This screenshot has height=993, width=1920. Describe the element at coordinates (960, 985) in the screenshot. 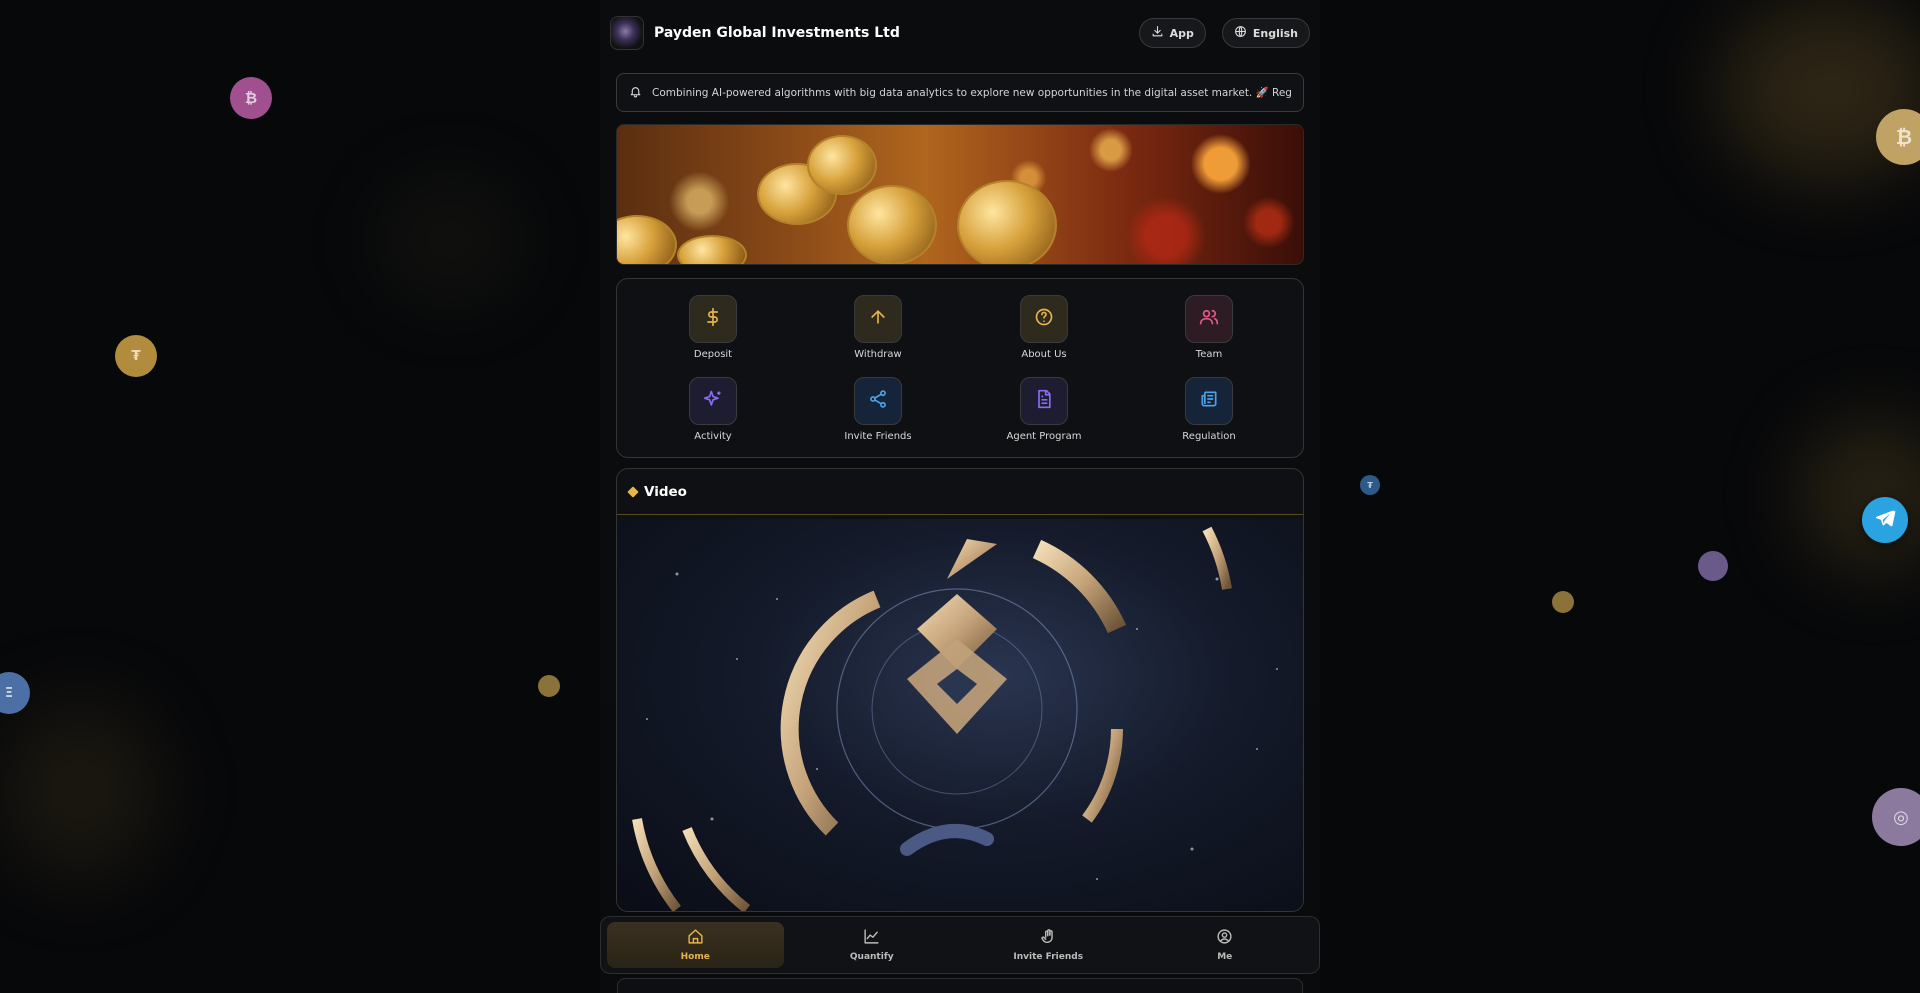

I see `next-section-edge` at that location.